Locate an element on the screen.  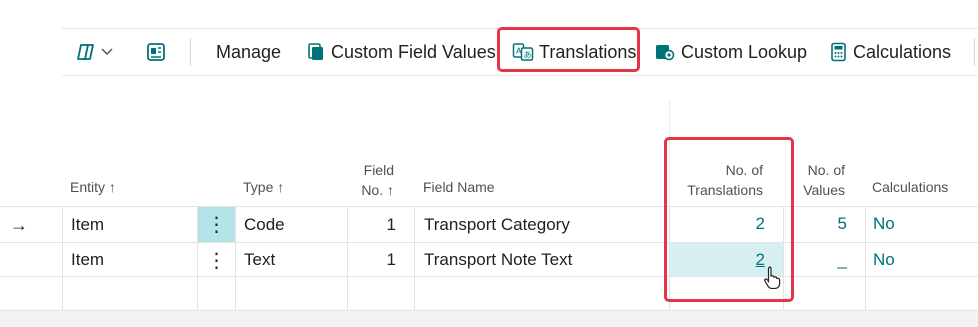
manage-menu-button: Manage is located at coordinates (248, 52).